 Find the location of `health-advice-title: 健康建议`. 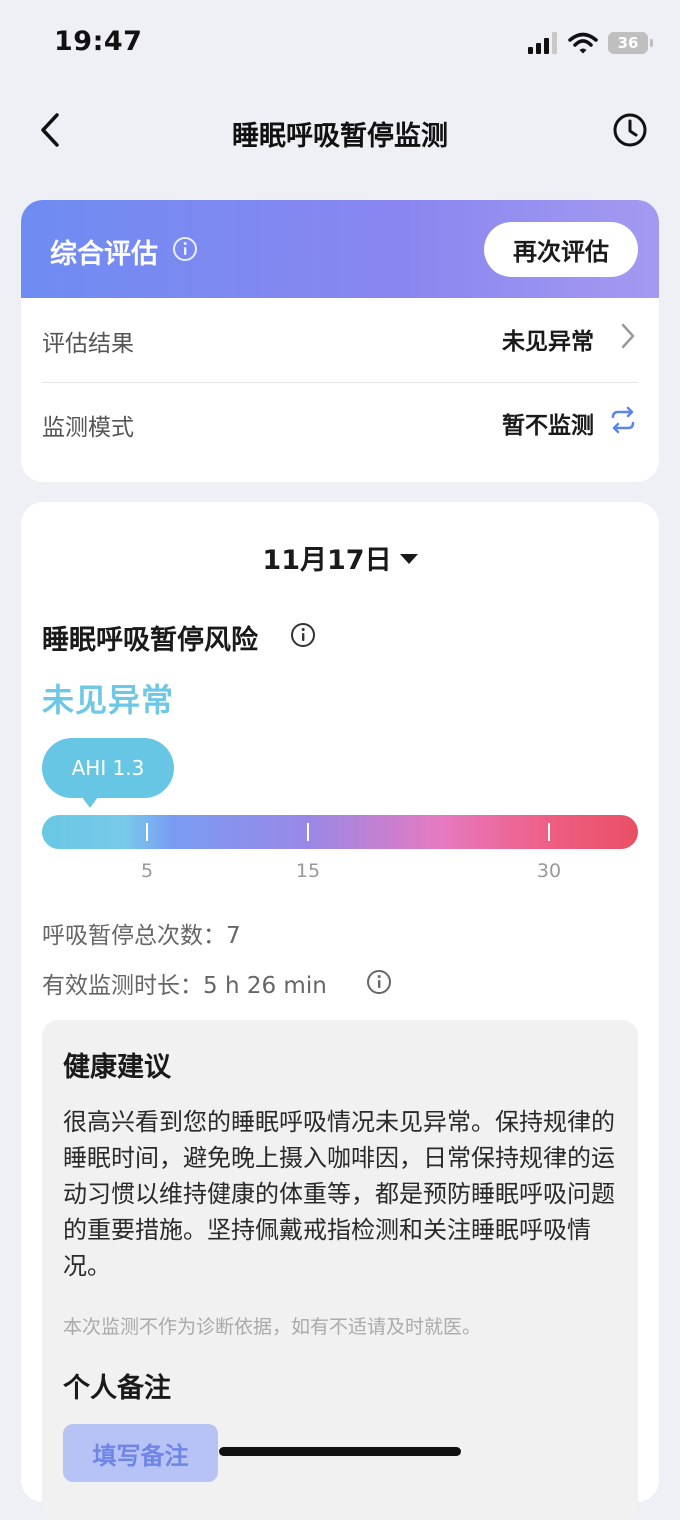

health-advice-title: 健康建议 is located at coordinates (117, 1067).